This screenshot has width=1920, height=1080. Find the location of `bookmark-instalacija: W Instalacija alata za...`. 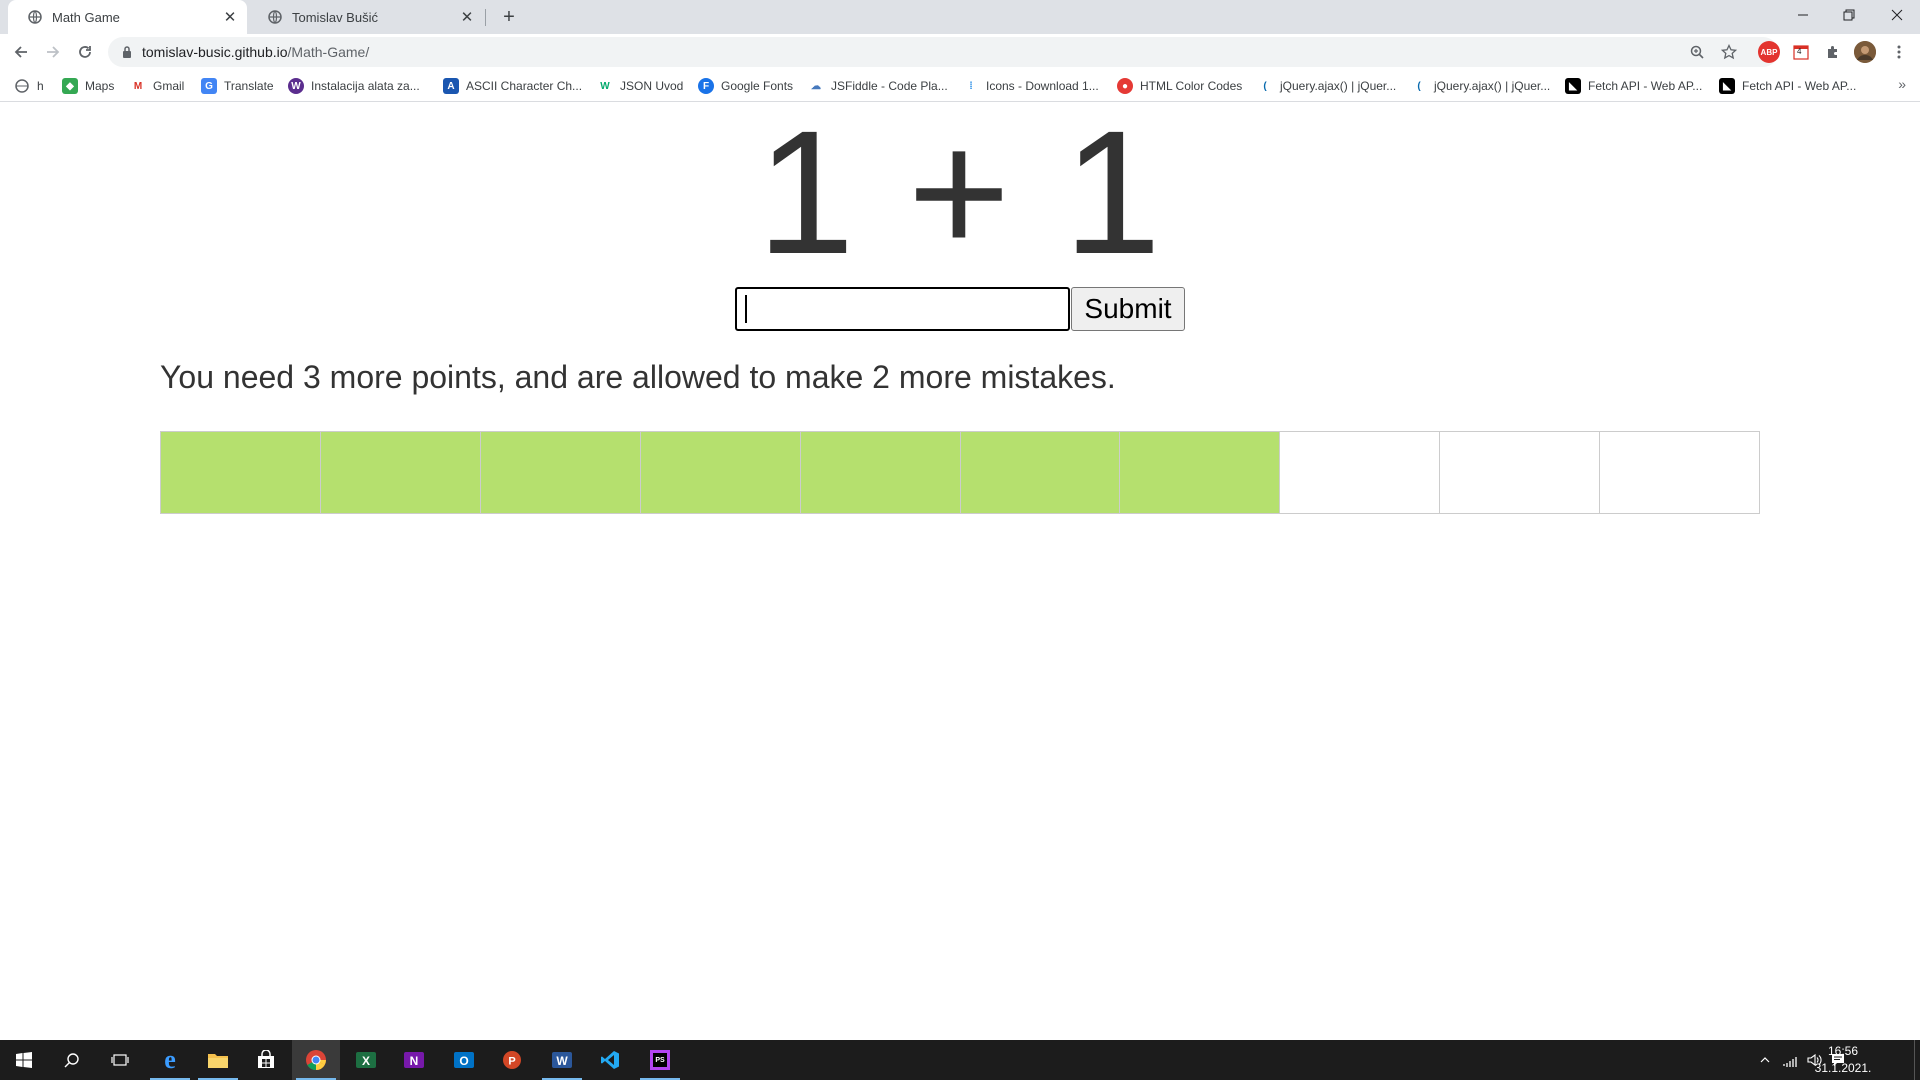

bookmark-instalacija: W Instalacija alata za... is located at coordinates (354, 86).